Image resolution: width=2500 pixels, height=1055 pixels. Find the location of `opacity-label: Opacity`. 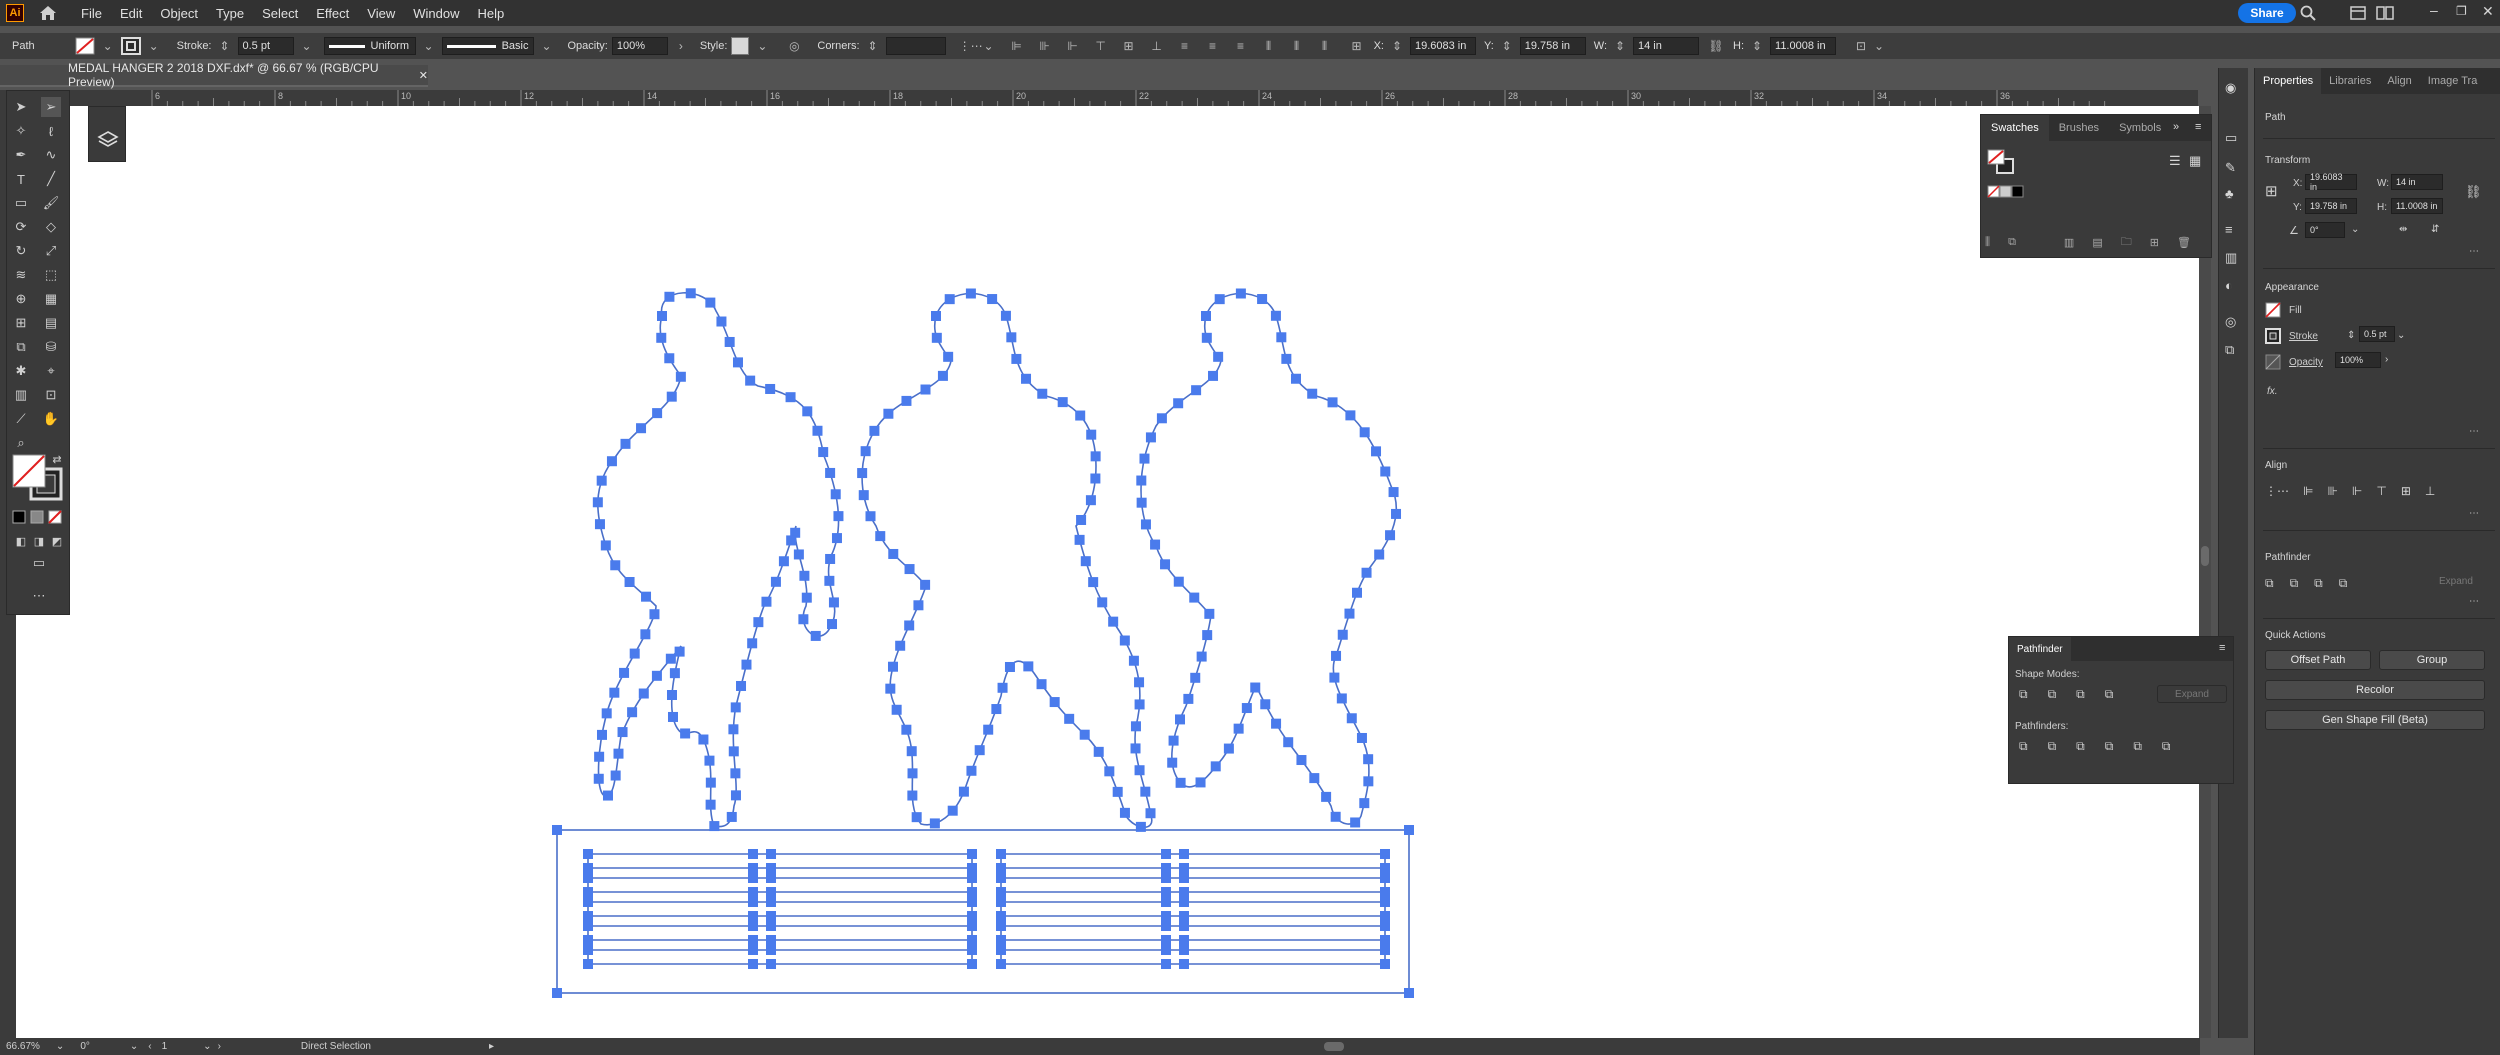

opacity-label: Opacity is located at coordinates (2306, 362).